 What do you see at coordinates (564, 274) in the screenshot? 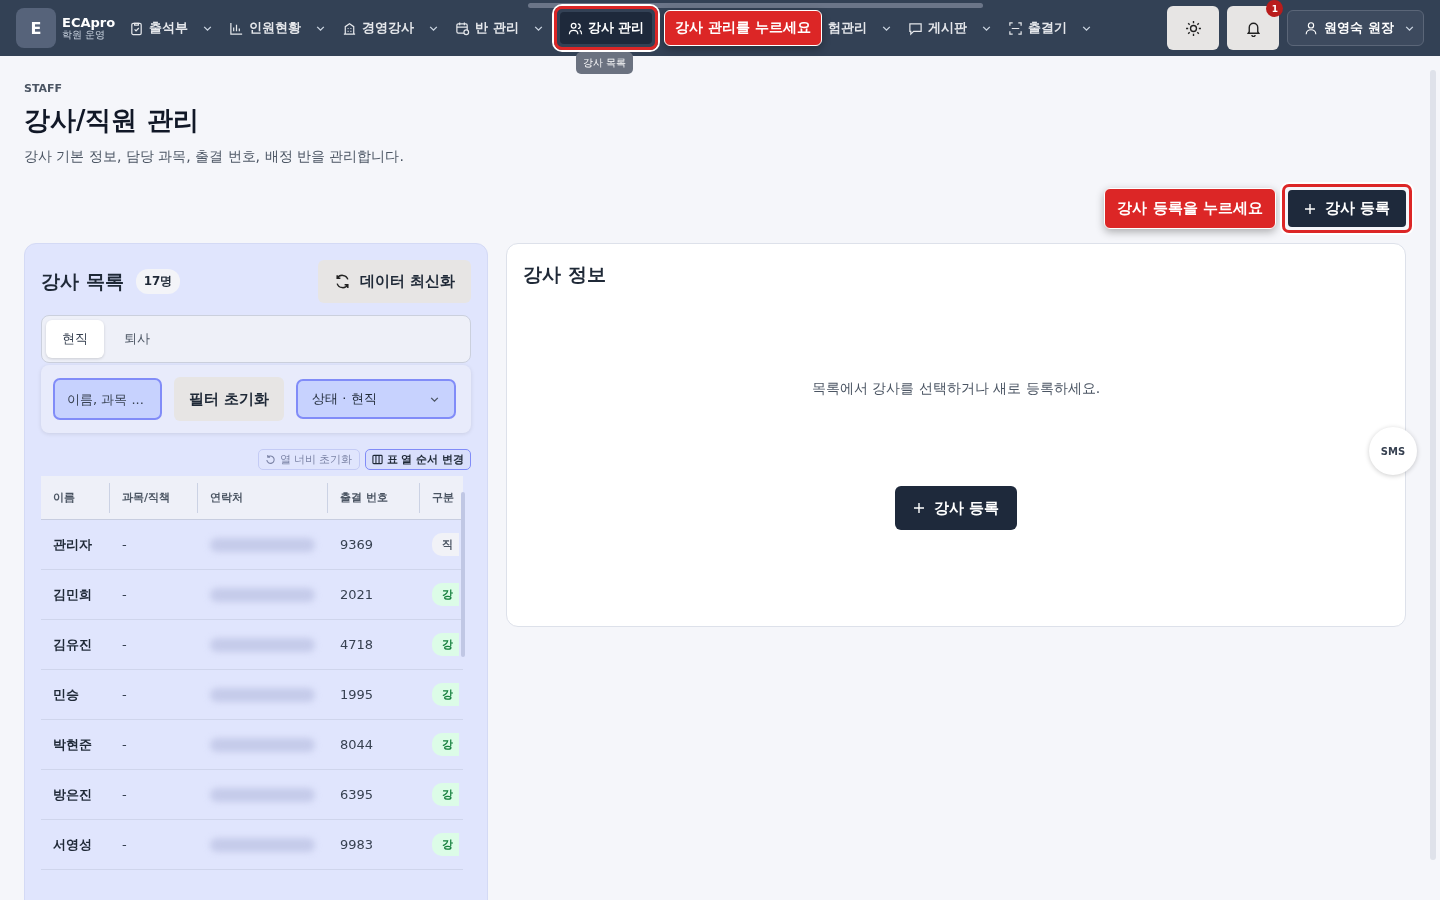
I see `card-title: 강사 정보` at bounding box center [564, 274].